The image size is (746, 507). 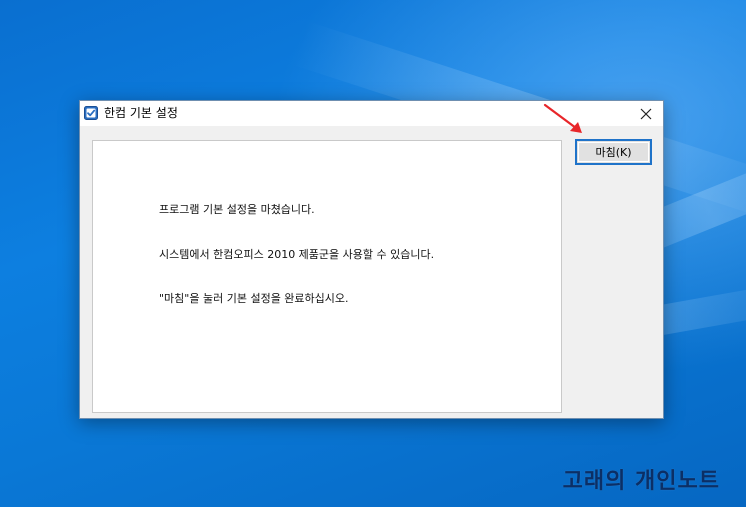 What do you see at coordinates (91, 113) in the screenshot?
I see `checkbox-app-icon` at bounding box center [91, 113].